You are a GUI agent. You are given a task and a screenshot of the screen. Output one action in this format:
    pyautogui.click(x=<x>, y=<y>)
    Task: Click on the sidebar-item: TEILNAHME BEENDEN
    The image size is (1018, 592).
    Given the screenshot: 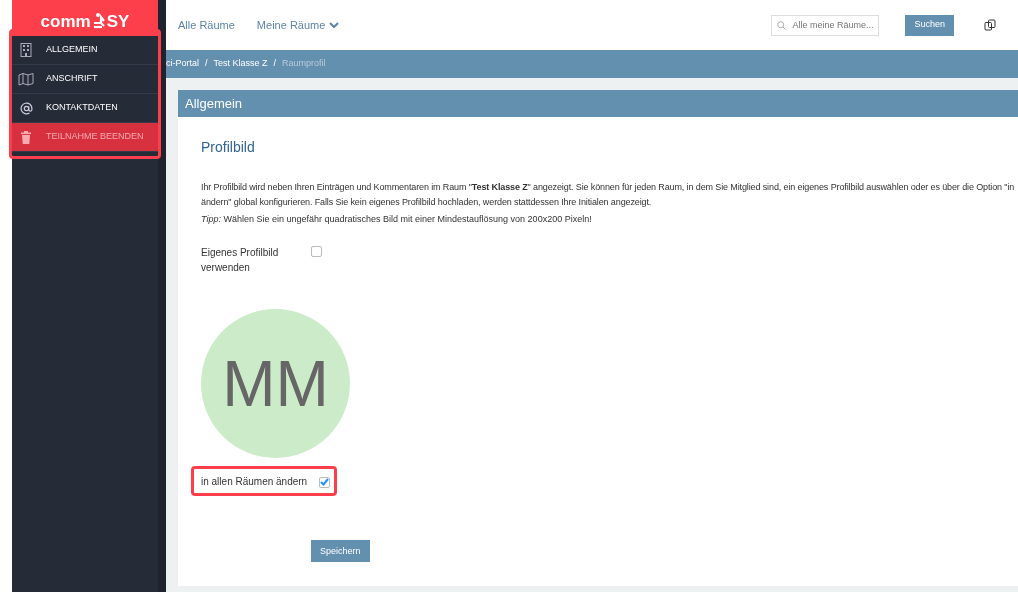 What is the action you would take?
    pyautogui.click(x=85, y=137)
    